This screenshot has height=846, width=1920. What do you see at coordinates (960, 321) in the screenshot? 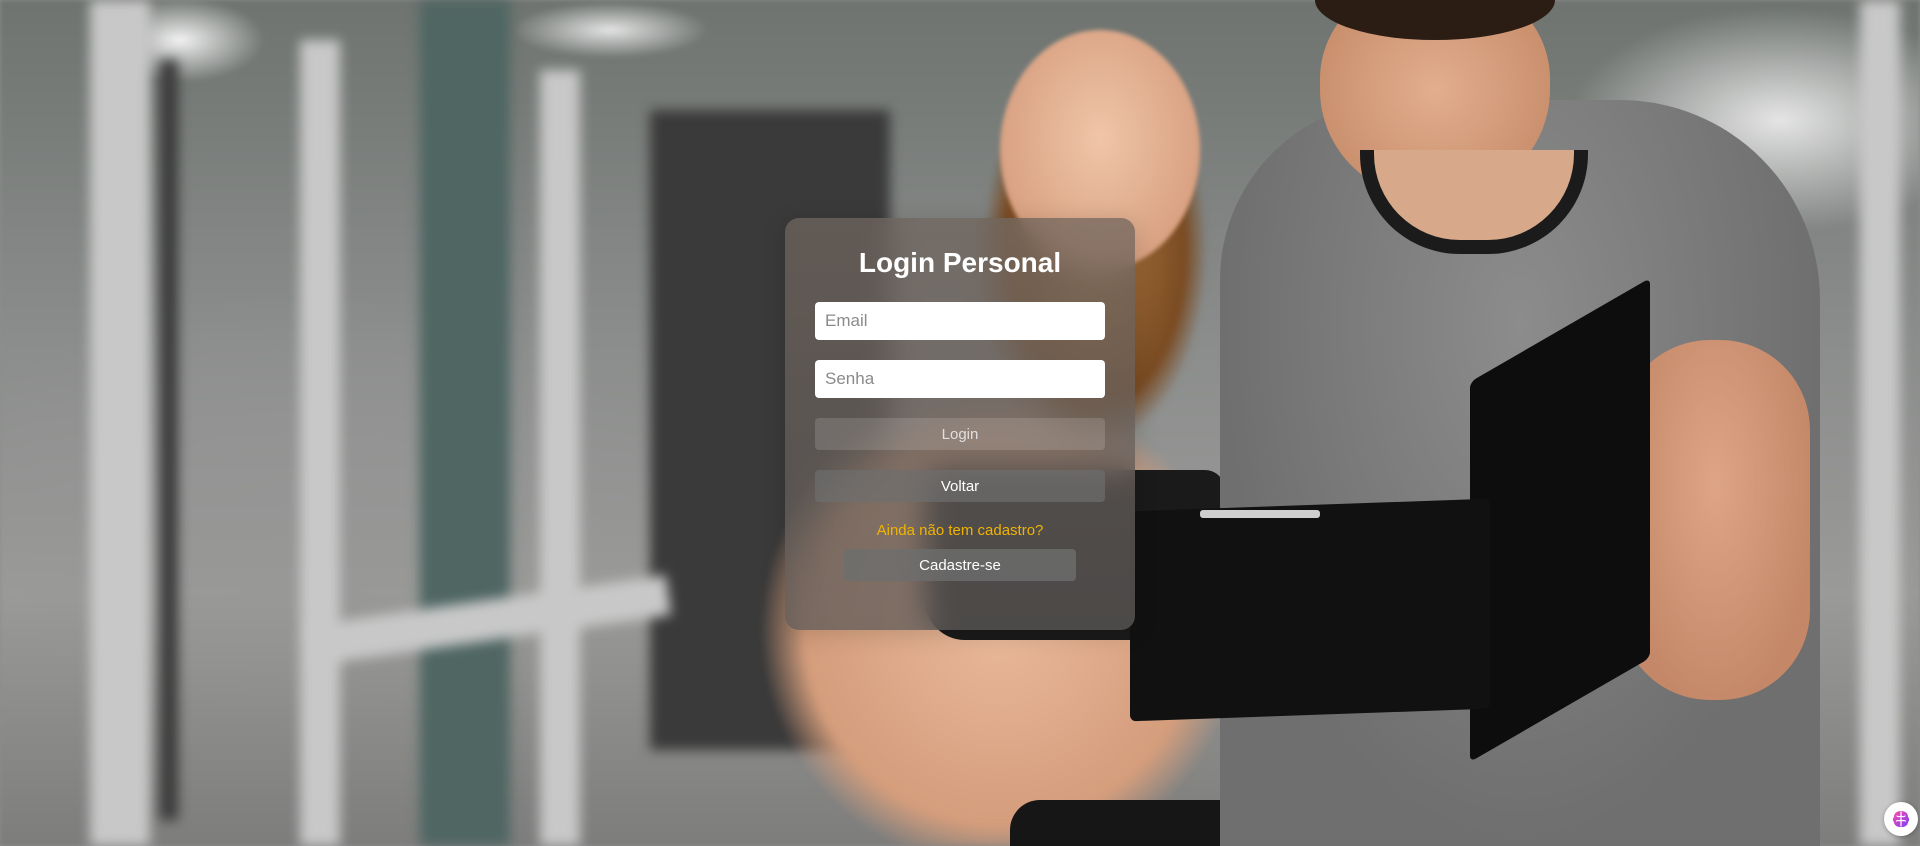
I see `email-field` at bounding box center [960, 321].